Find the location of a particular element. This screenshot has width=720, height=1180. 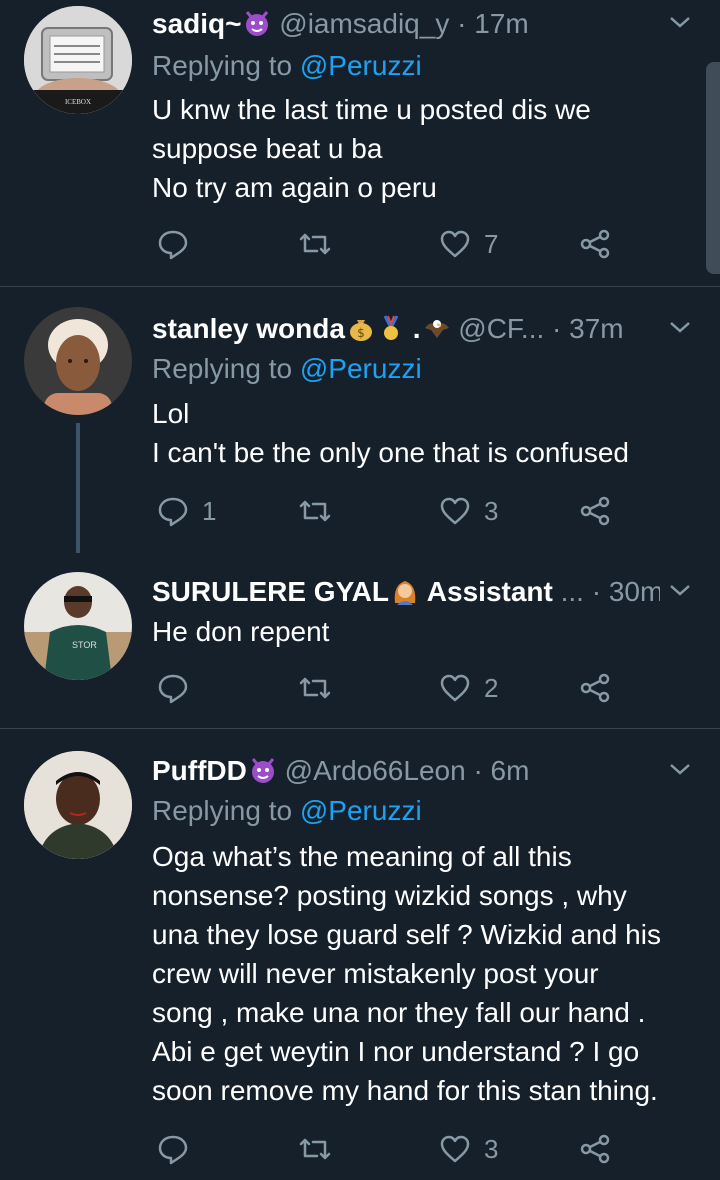

tweet-line: nonsense? posting wizkid songs , why is located at coordinates (389, 895).